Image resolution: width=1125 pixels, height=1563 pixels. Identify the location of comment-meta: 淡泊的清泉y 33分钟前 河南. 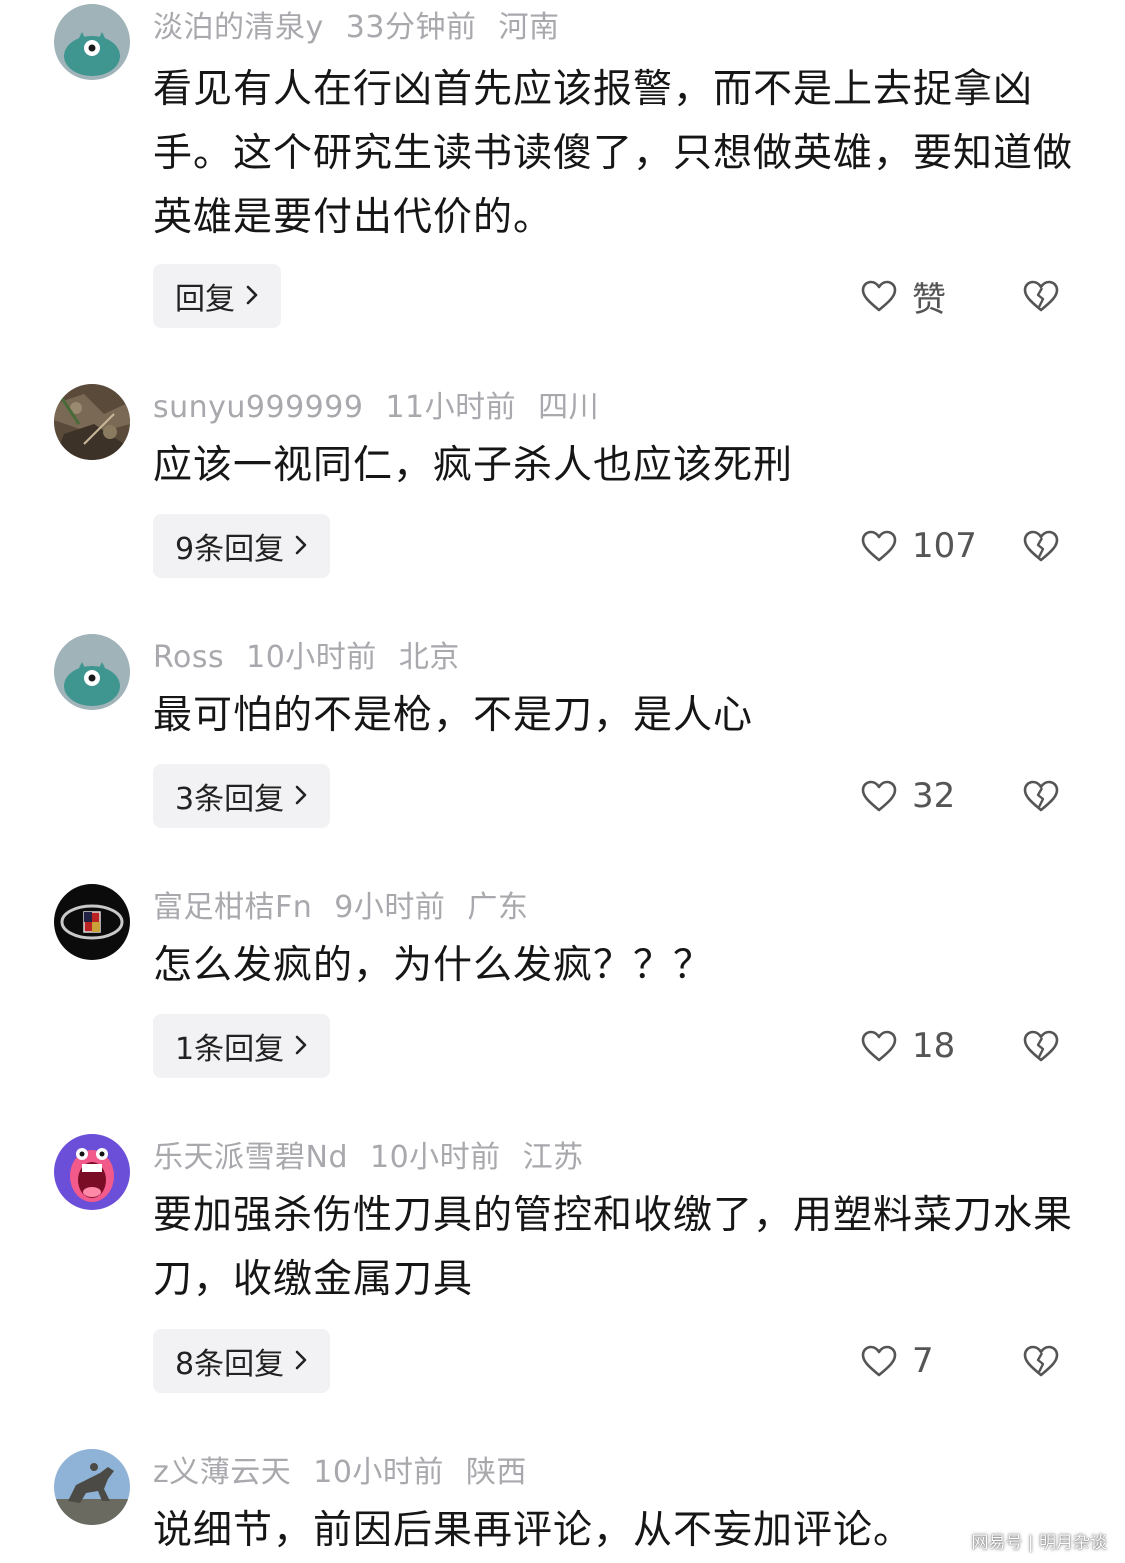
(367, 28).